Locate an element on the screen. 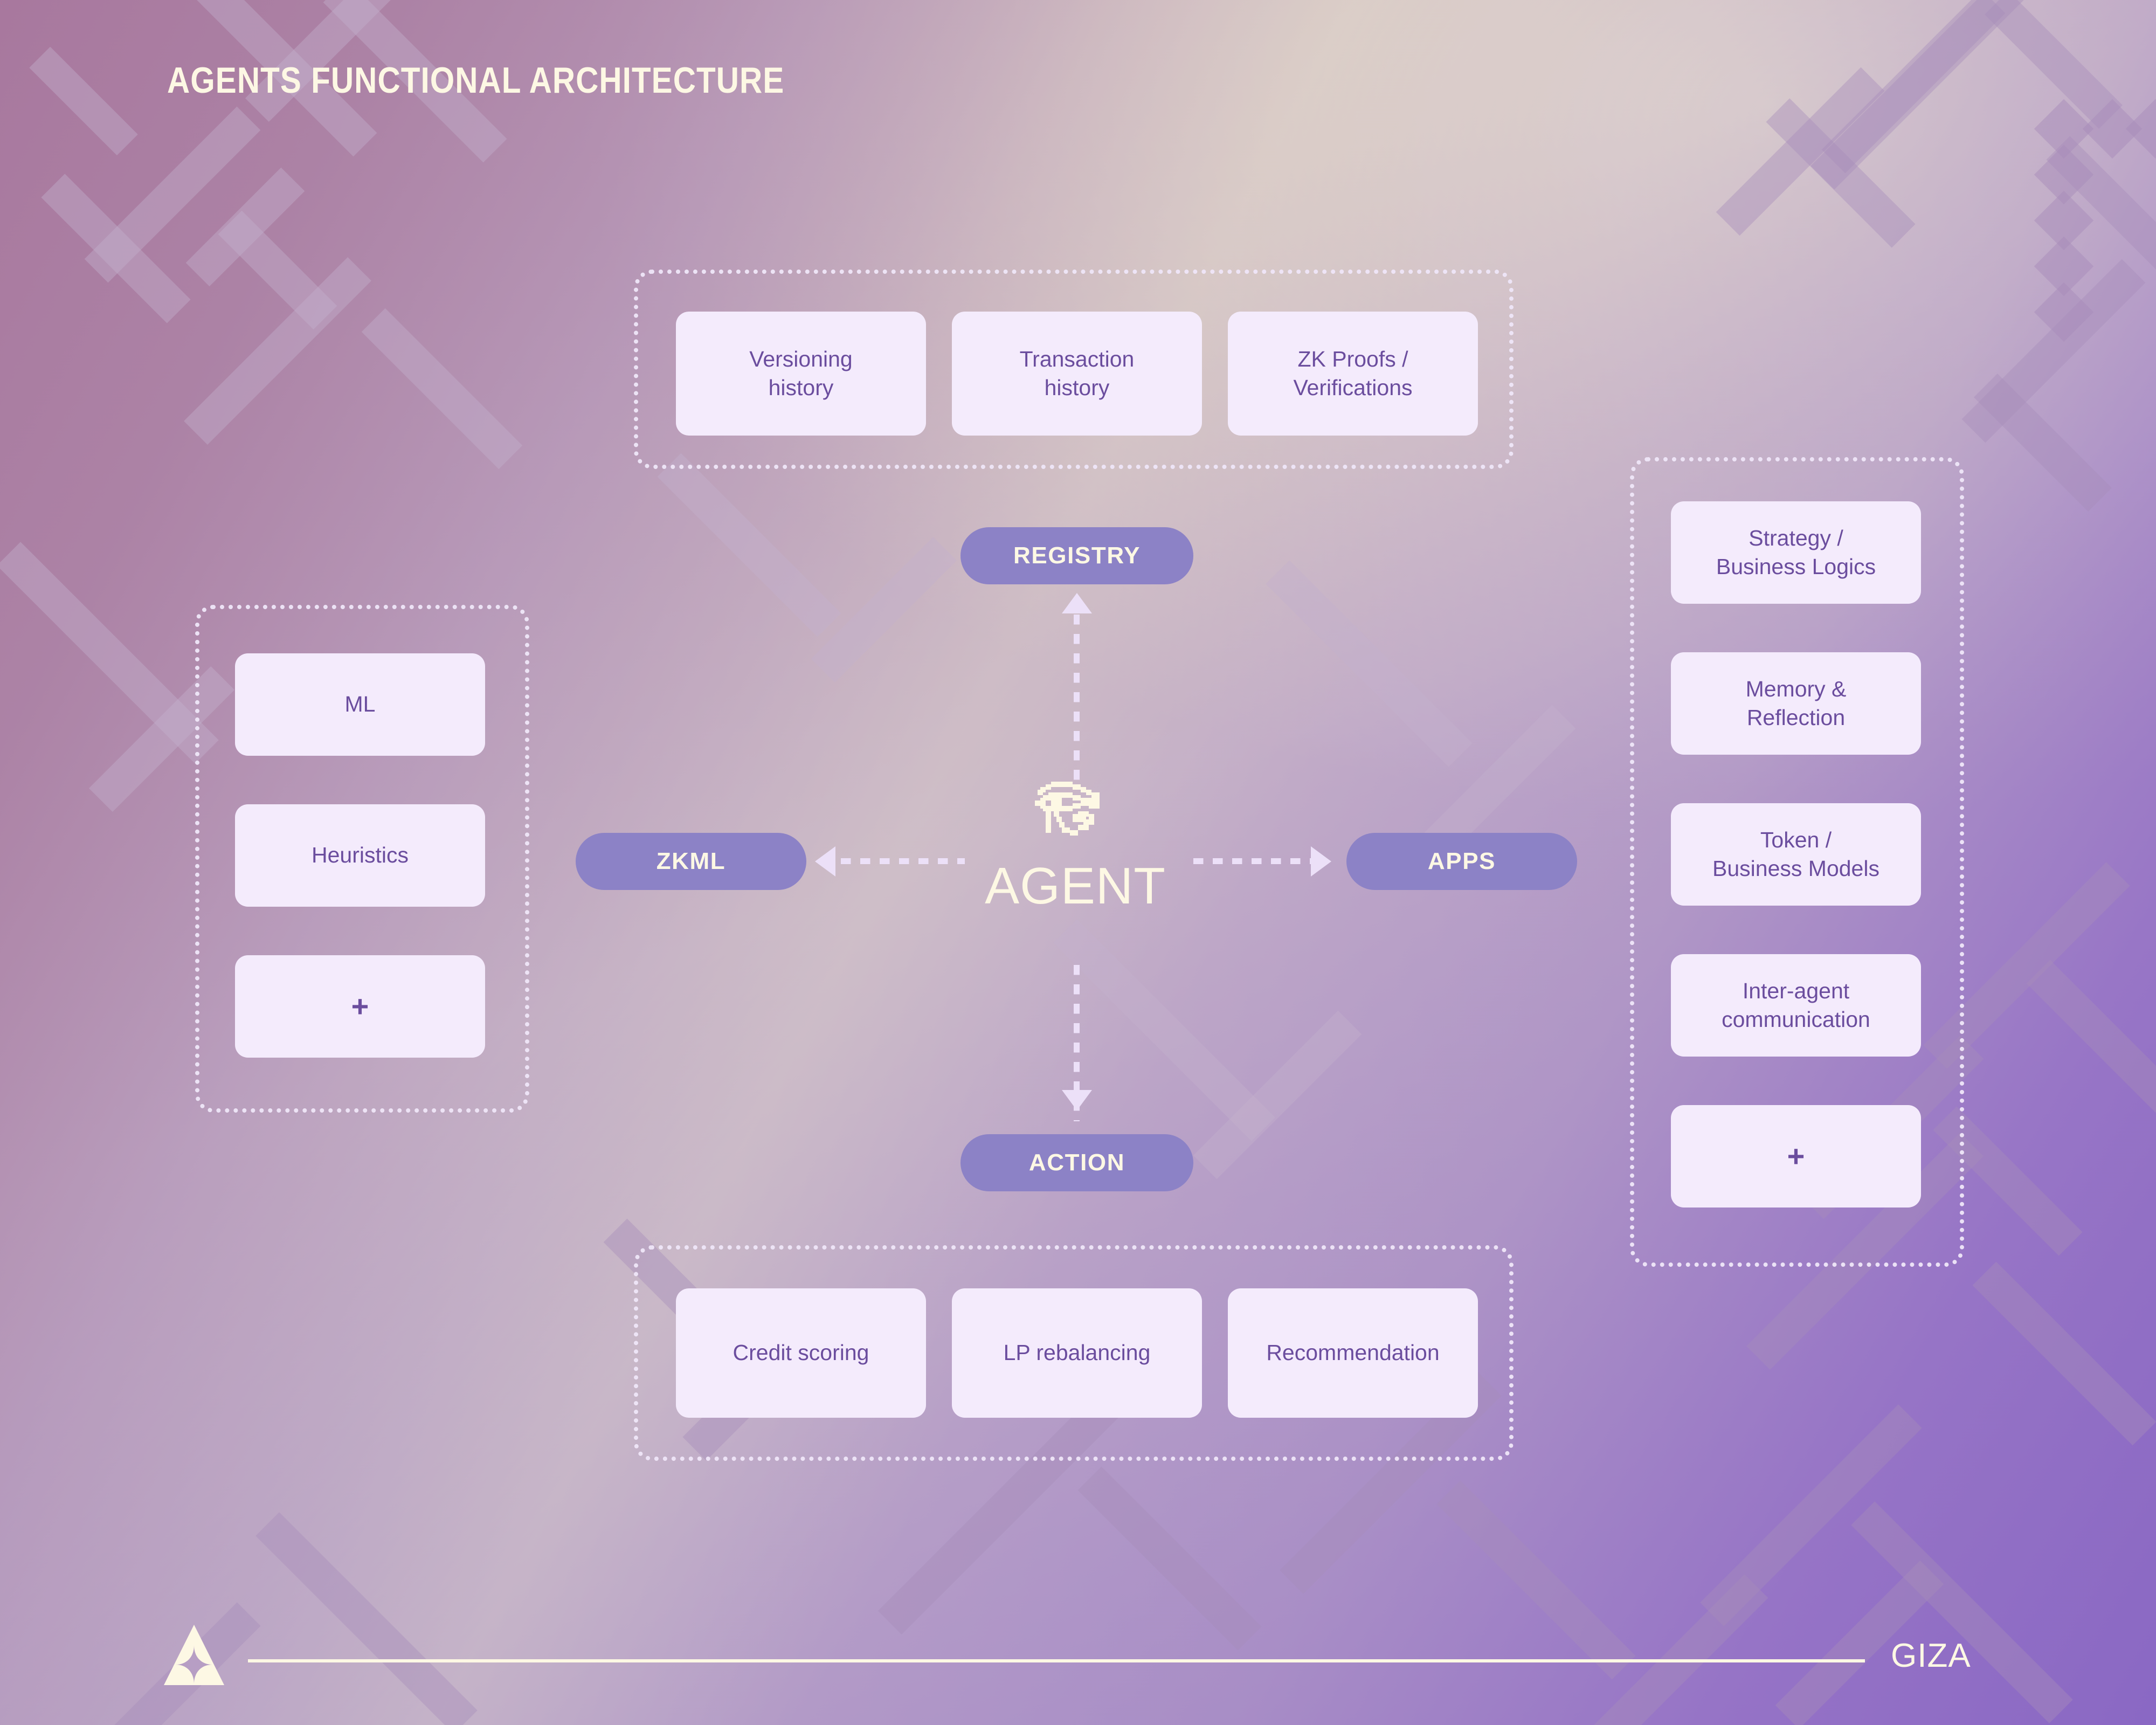 Image resolution: width=2156 pixels, height=1725 pixels. card-recommendation: Recommendation is located at coordinates (1353, 1353).